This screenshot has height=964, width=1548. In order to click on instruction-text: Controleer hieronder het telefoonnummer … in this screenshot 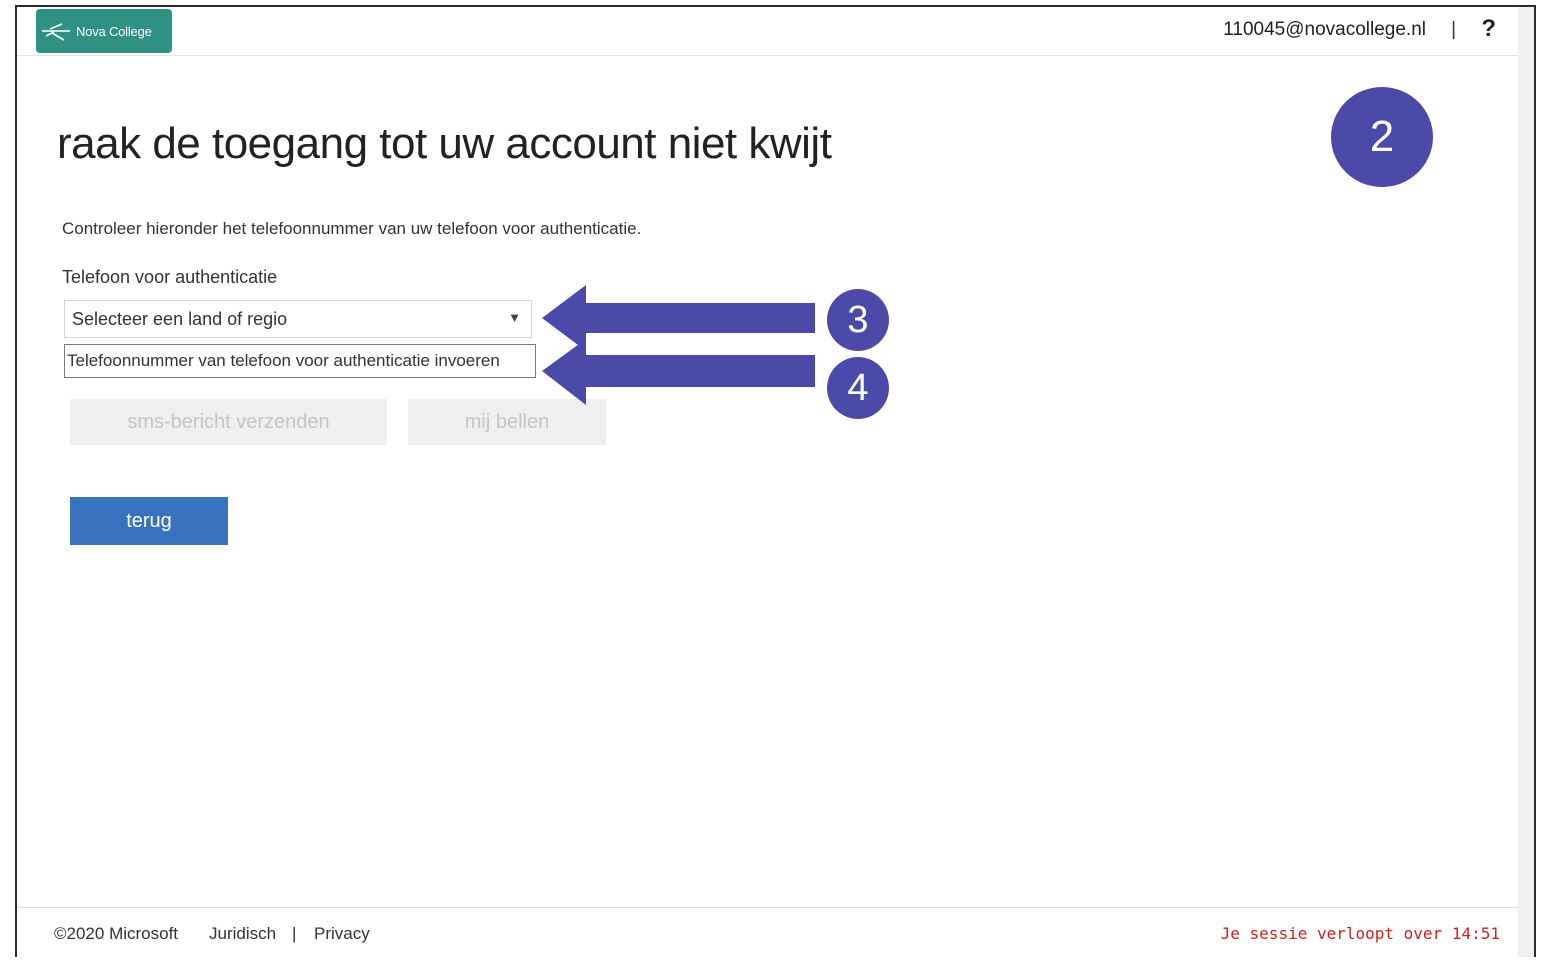, I will do `click(352, 228)`.